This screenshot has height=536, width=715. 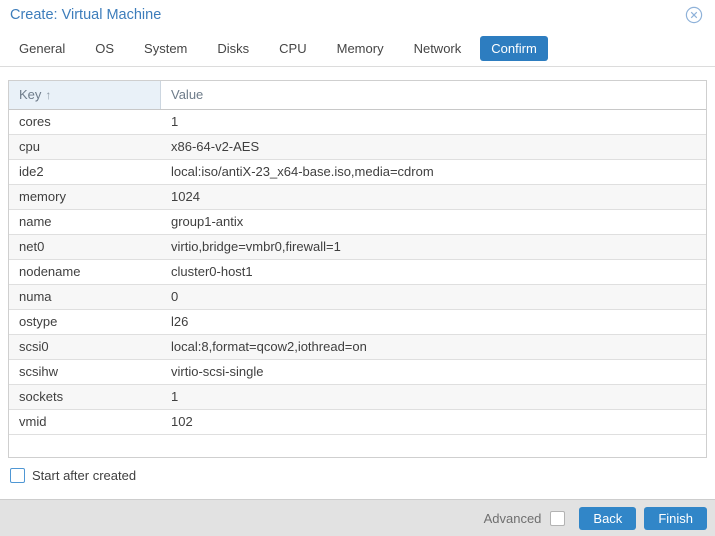 What do you see at coordinates (85, 95) in the screenshot?
I see `column-header-key: Key ↑` at bounding box center [85, 95].